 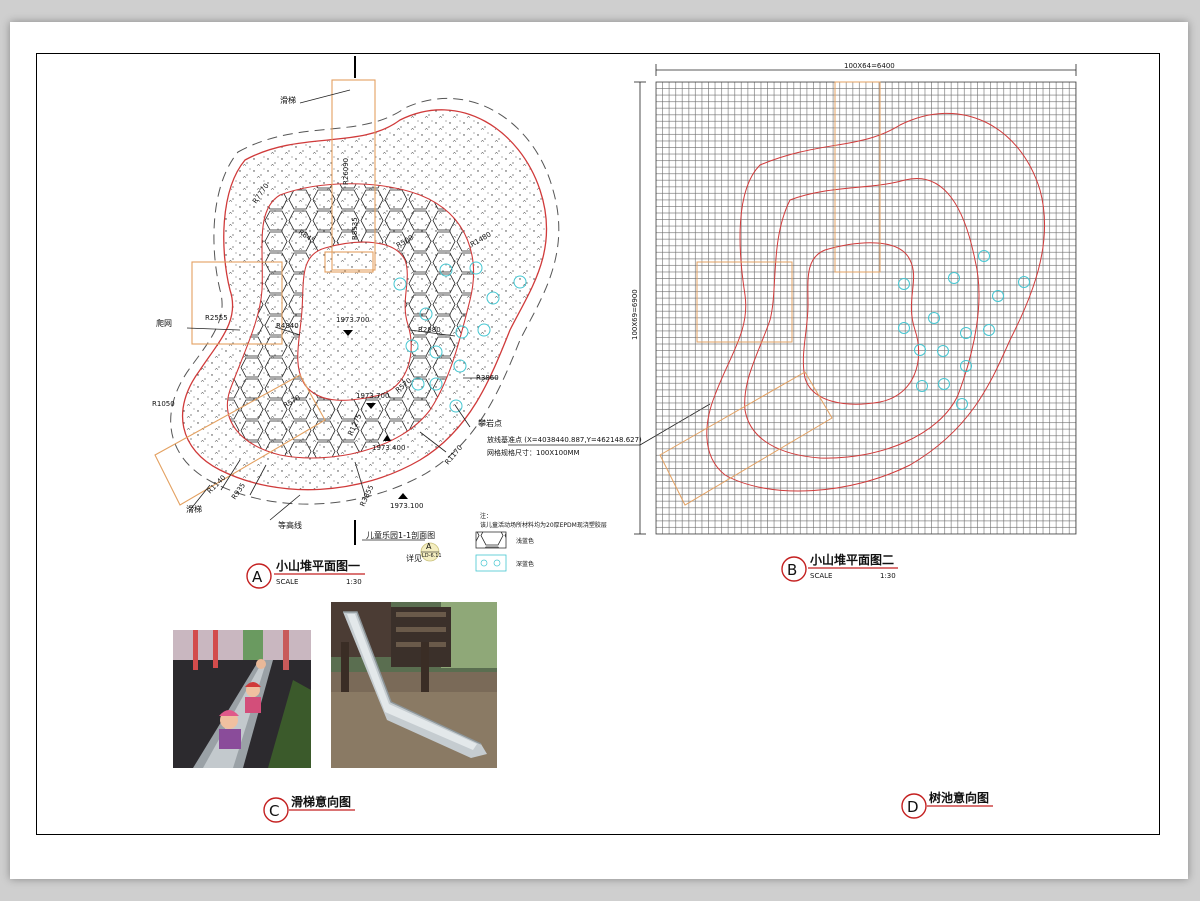 What do you see at coordinates (354, 582) in the screenshot?
I see `title-a-scale-value: 1:30` at bounding box center [354, 582].